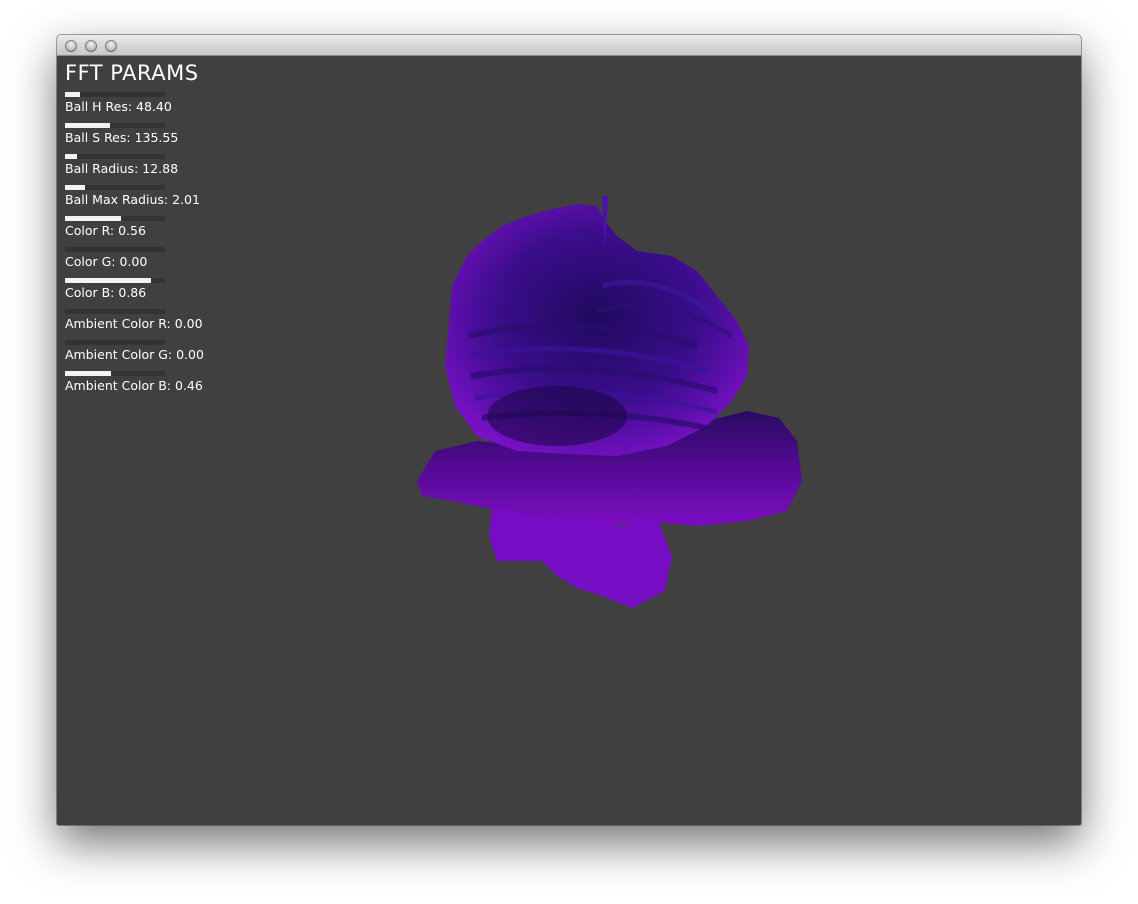  Describe the element at coordinates (569, 45) in the screenshot. I see `title-bar` at that location.